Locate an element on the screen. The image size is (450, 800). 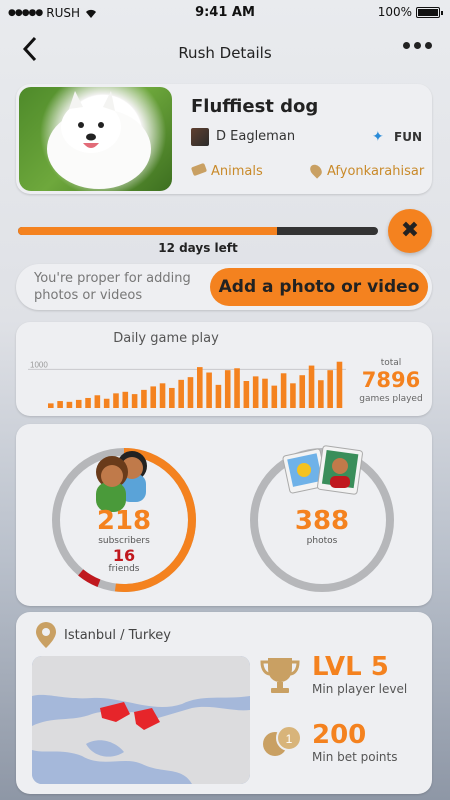
nav-bar: Rush Details is located at coordinates (225, 53).